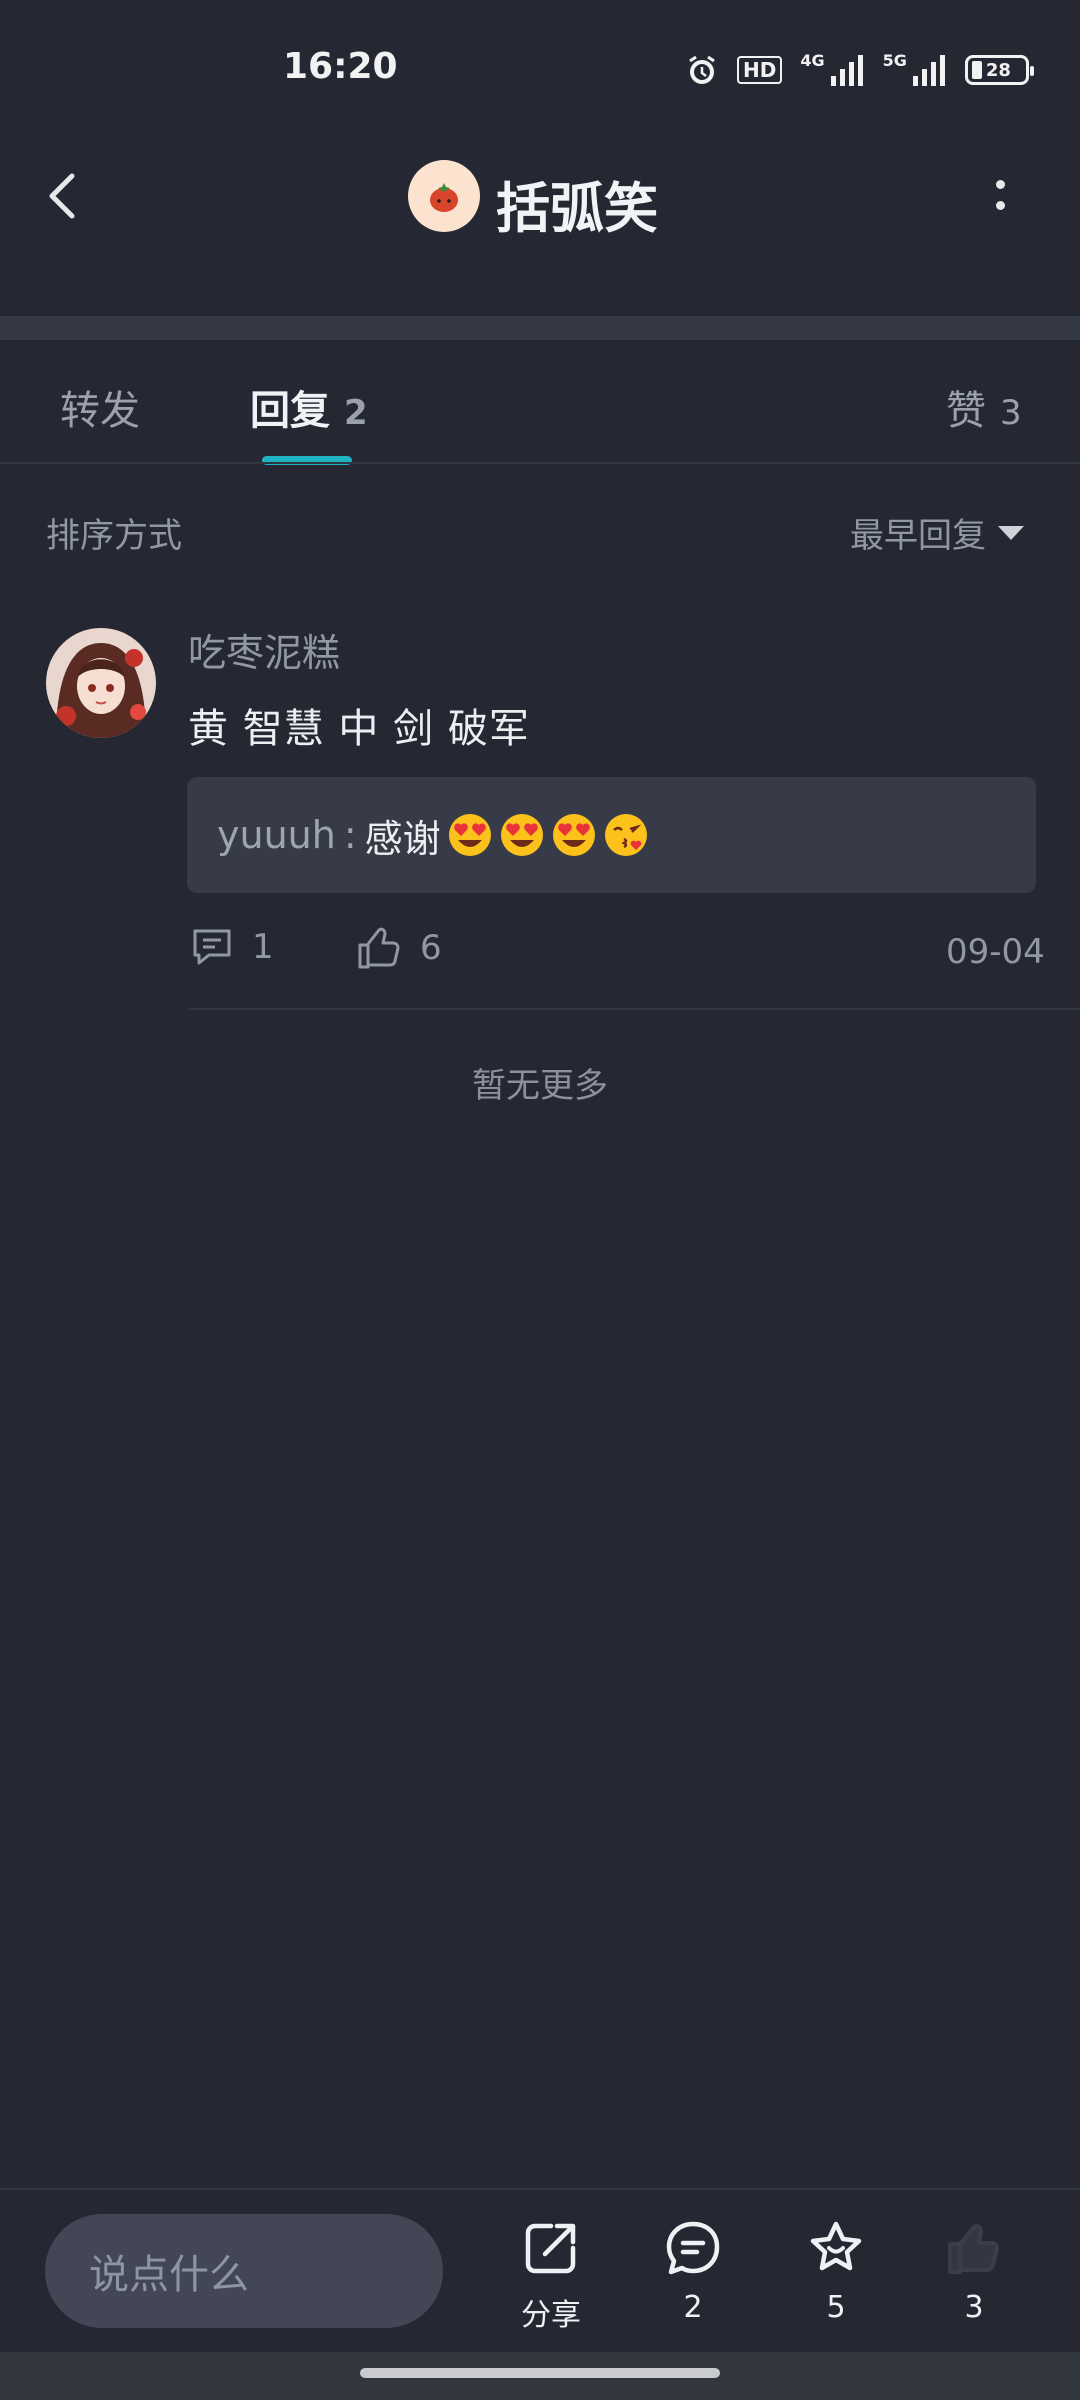 The image size is (1080, 2400). Describe the element at coordinates (1000, 195) in the screenshot. I see `more-options-button` at that location.